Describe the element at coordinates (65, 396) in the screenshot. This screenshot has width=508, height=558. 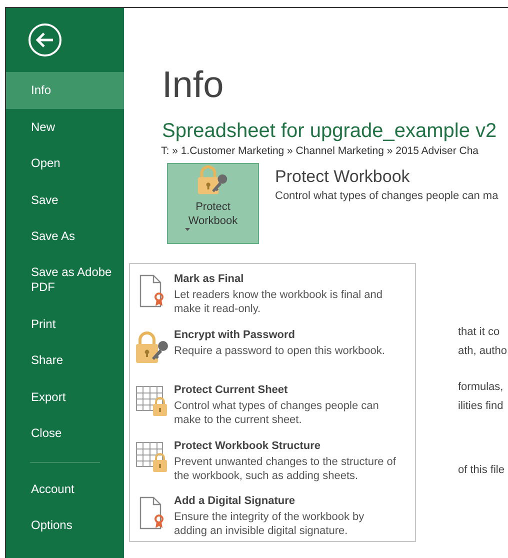
I see `nav-item: Export` at that location.